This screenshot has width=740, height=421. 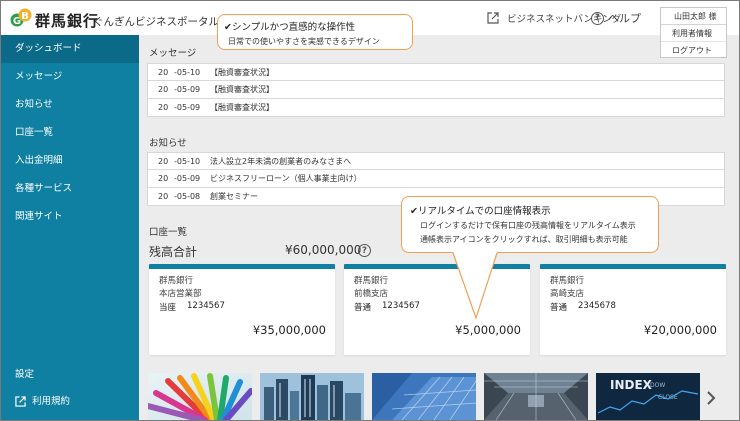 I want to click on sidebar-item-dashboard: ダッシュボード, so click(x=70, y=49).